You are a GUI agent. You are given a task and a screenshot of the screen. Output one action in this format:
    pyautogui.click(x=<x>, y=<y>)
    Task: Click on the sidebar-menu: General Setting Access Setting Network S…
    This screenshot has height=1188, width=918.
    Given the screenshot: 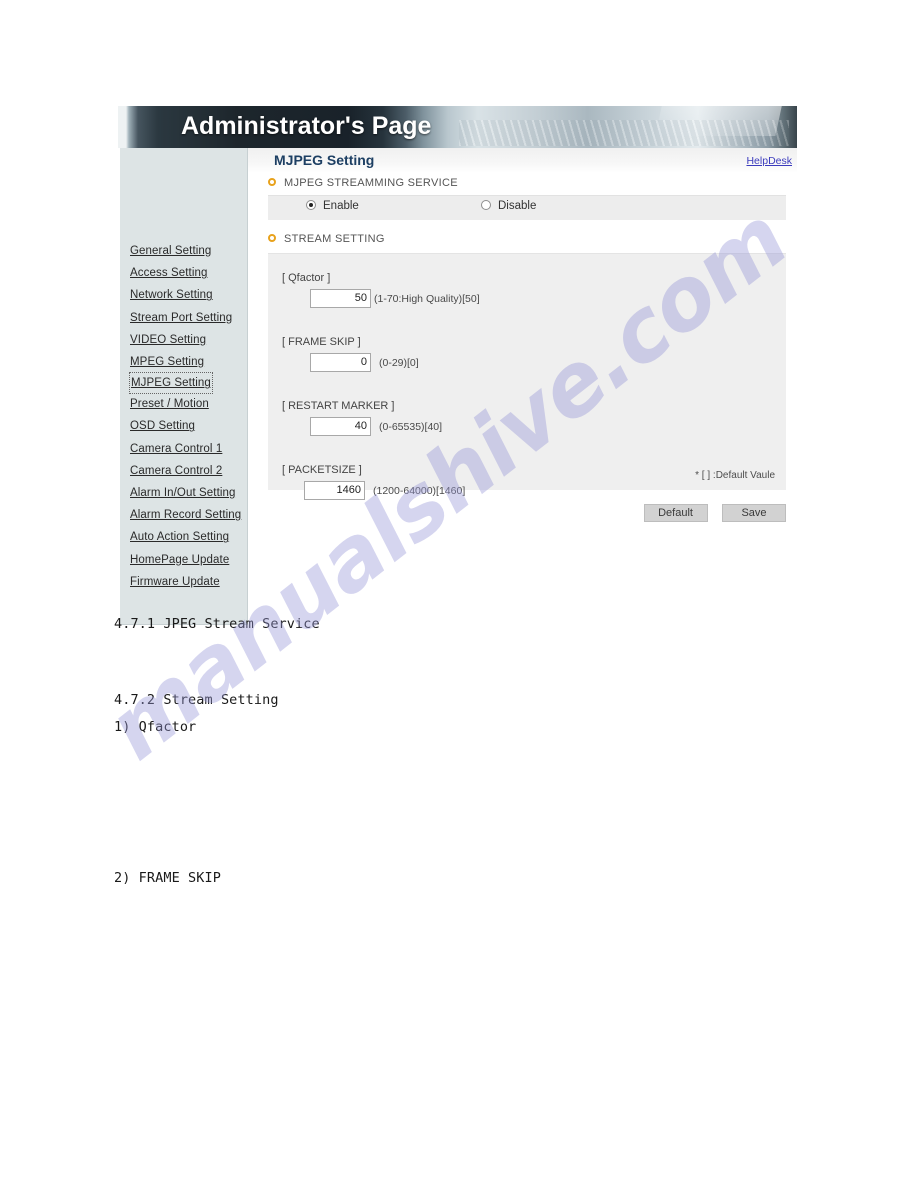 What is the action you would take?
    pyautogui.click(x=183, y=416)
    